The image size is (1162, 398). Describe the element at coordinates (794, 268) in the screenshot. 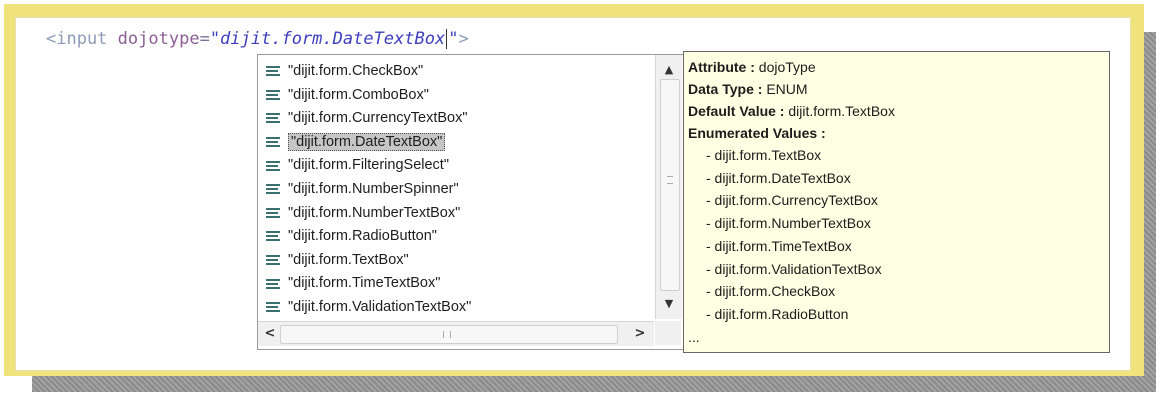

I see `enumerated-value: - dijit.form.ValidationTextBox` at that location.